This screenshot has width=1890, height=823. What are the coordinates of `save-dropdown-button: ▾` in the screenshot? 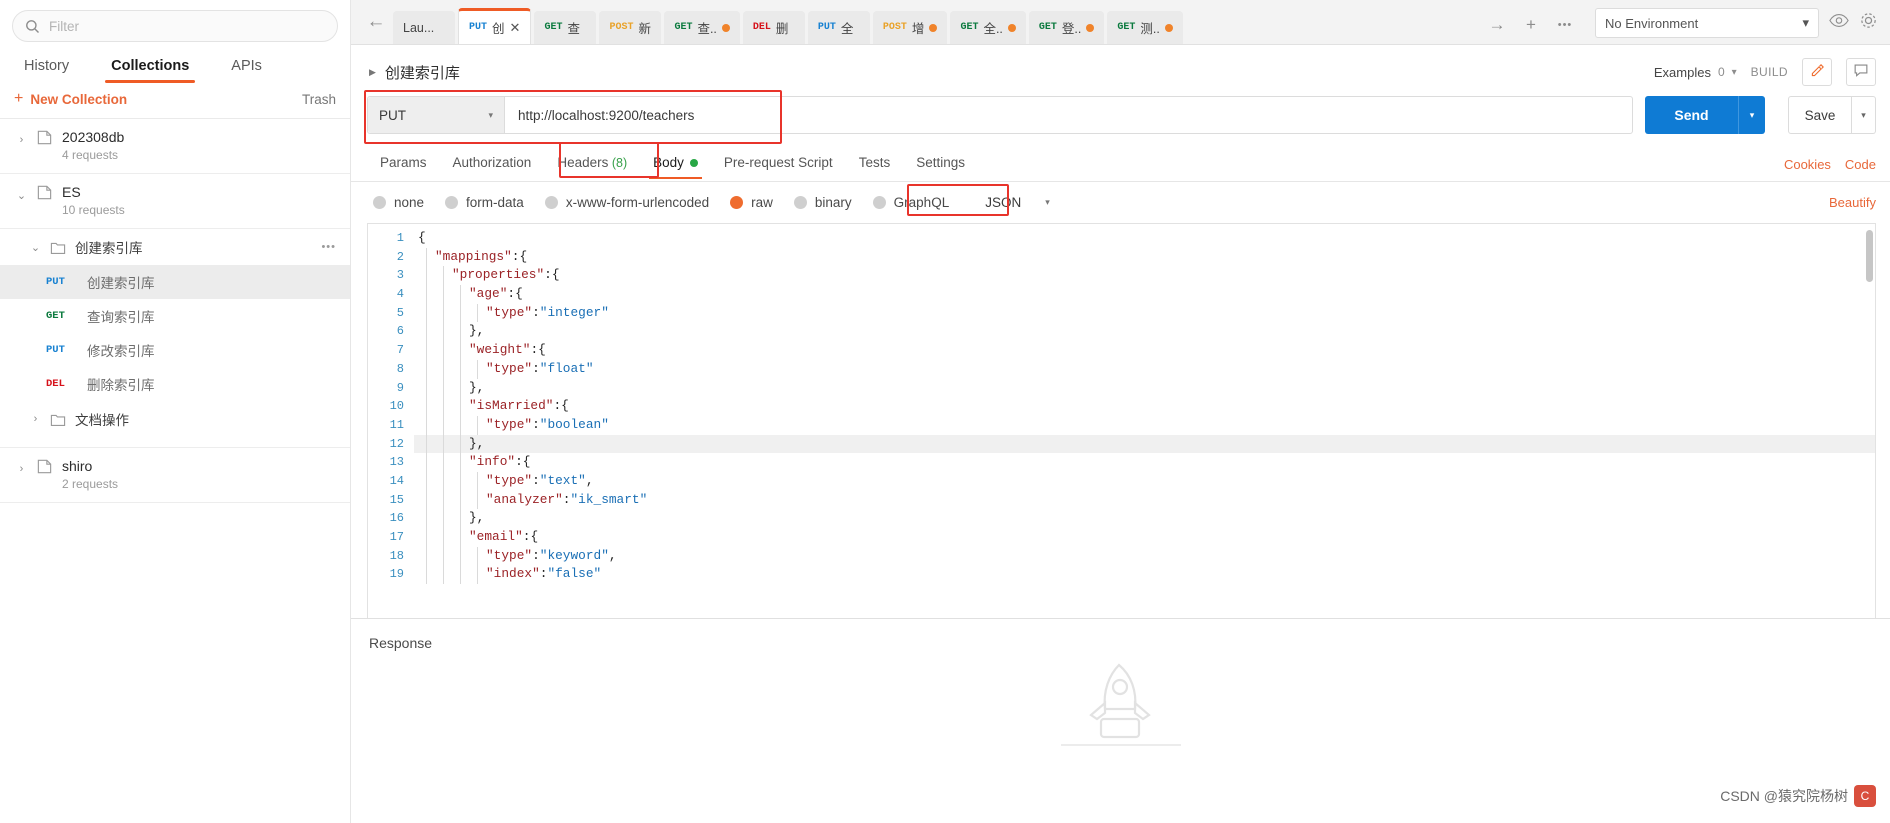 It's located at (1864, 115).